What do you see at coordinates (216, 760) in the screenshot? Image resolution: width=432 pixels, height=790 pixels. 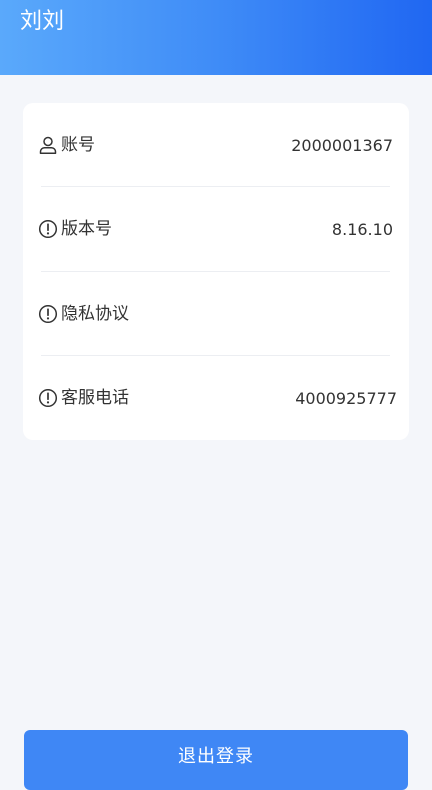 I see `logout-button: 退出登录` at bounding box center [216, 760].